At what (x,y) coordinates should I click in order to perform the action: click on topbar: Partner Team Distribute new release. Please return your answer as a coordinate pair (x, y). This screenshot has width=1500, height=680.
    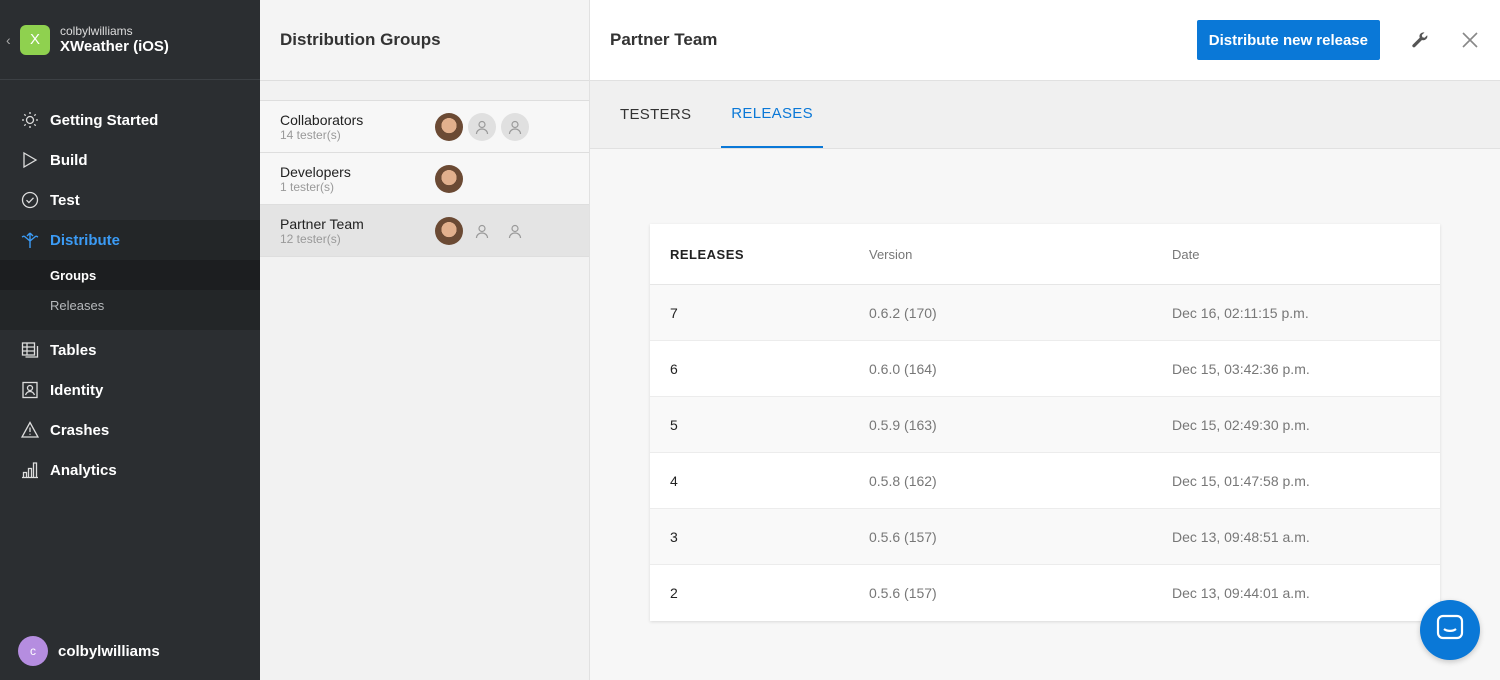
    Looking at the image, I should click on (1045, 40).